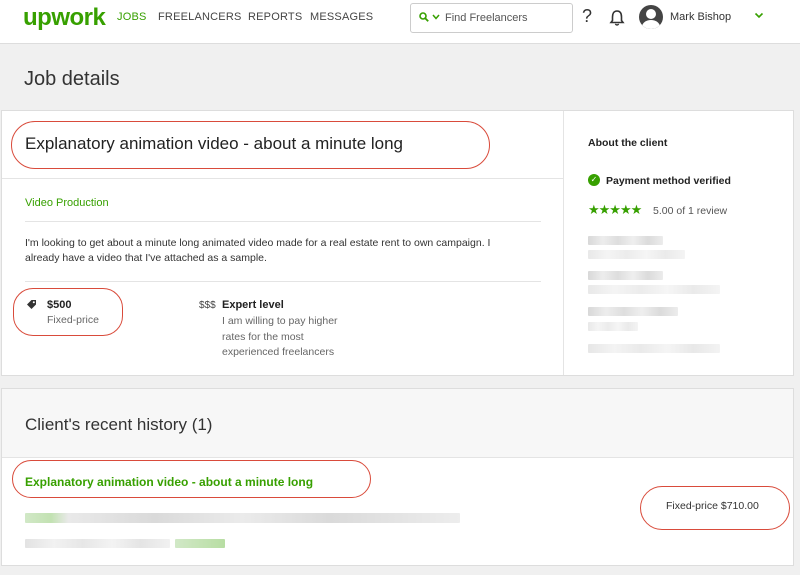  What do you see at coordinates (617, 18) in the screenshot?
I see `bell-icon` at bounding box center [617, 18].